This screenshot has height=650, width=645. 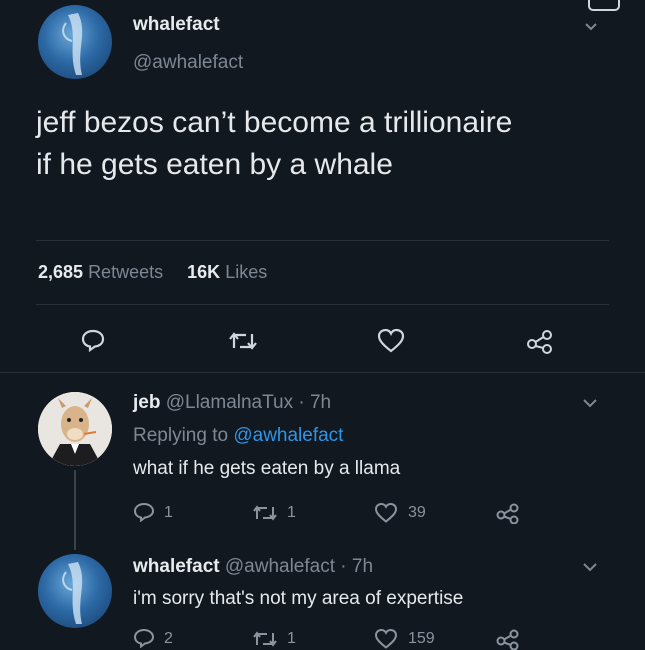 What do you see at coordinates (299, 566) in the screenshot?
I see `reply-handle-time: @awhalefact · 7h` at bounding box center [299, 566].